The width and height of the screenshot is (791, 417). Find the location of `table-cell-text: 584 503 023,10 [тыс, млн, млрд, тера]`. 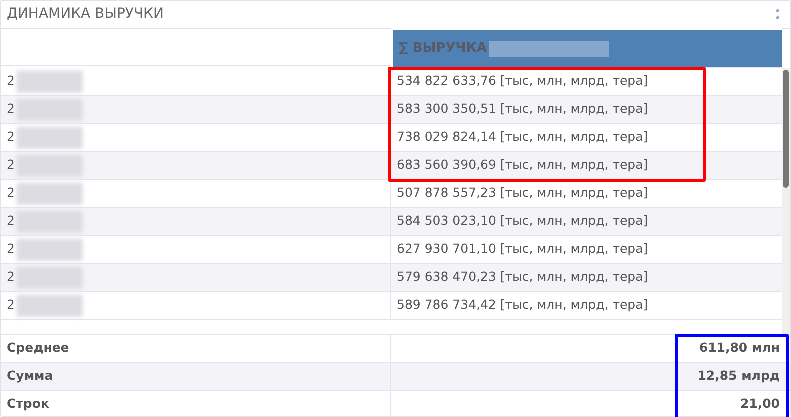

table-cell-text: 584 503 023,10 [тыс, млн, млрд, тера] is located at coordinates (523, 221).